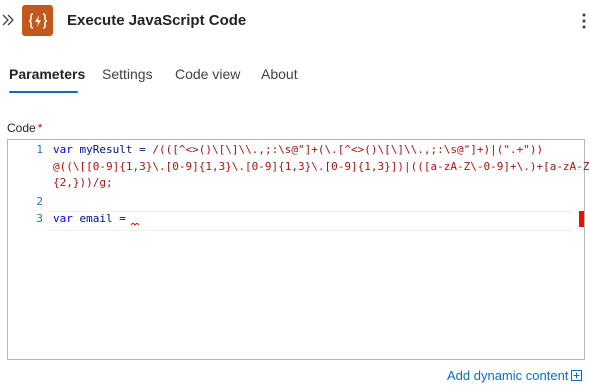  I want to click on line-number: 2, so click(39, 201).